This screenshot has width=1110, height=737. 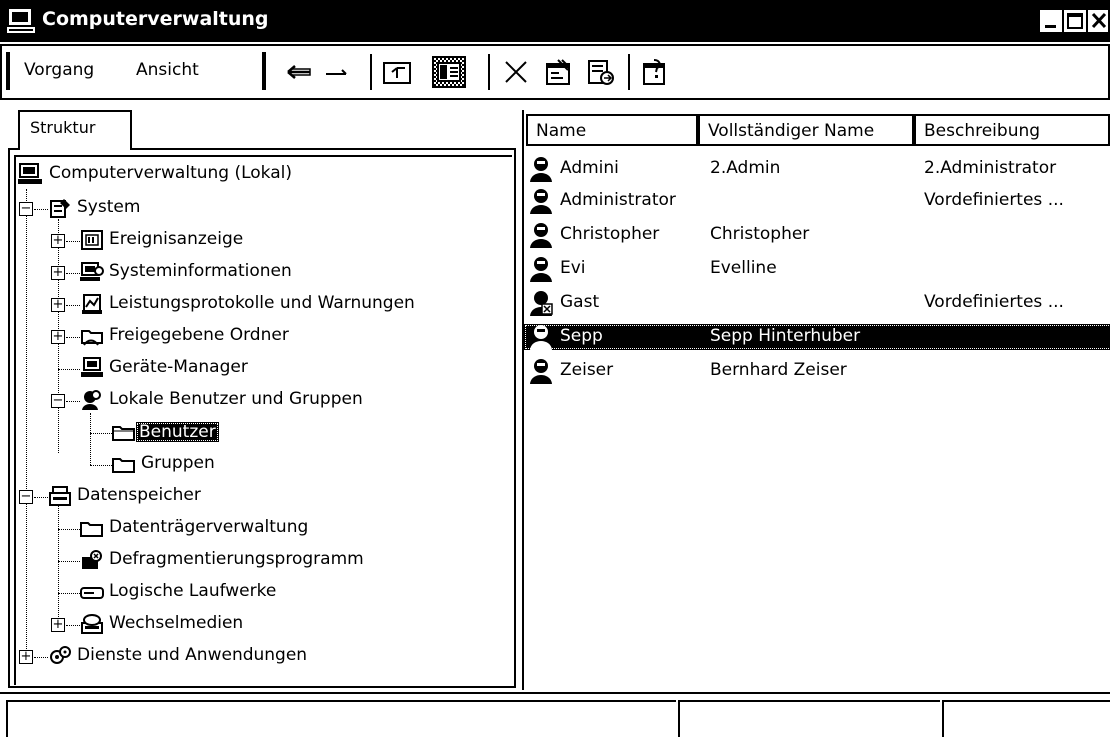 I want to click on status-panel-tertiary, so click(x=1026, y=718).